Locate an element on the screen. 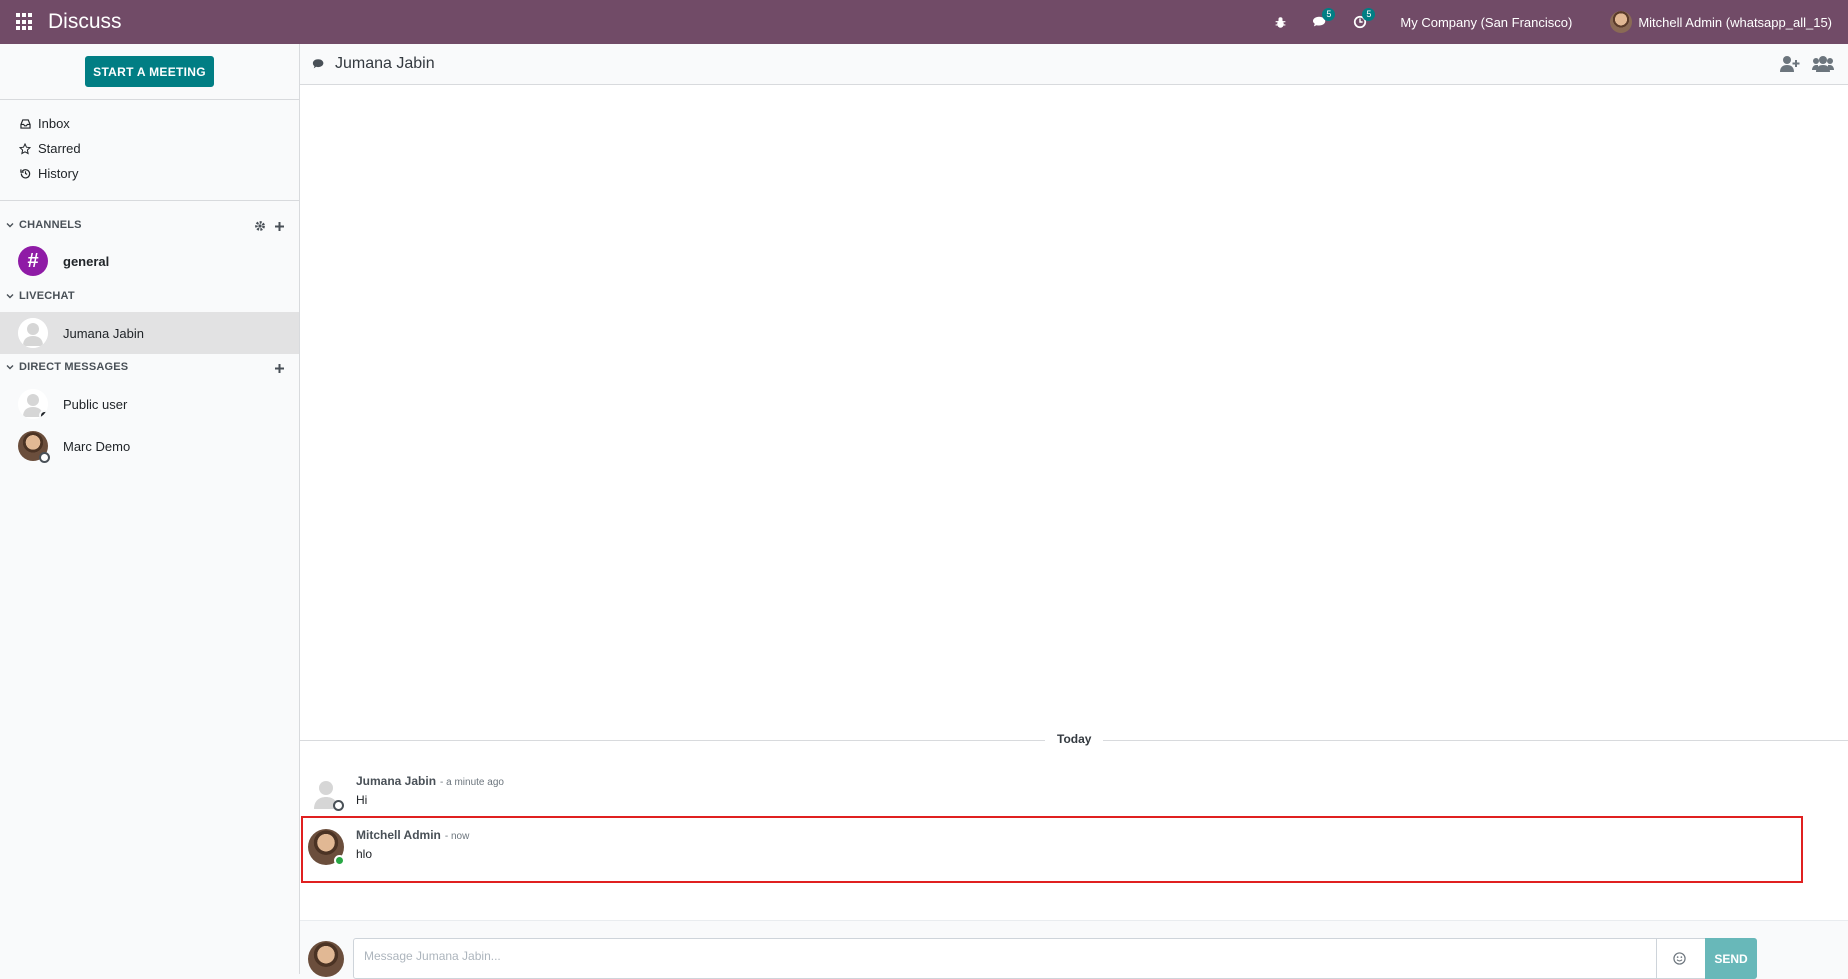  channels-header: CHANNELS is located at coordinates (50, 225).